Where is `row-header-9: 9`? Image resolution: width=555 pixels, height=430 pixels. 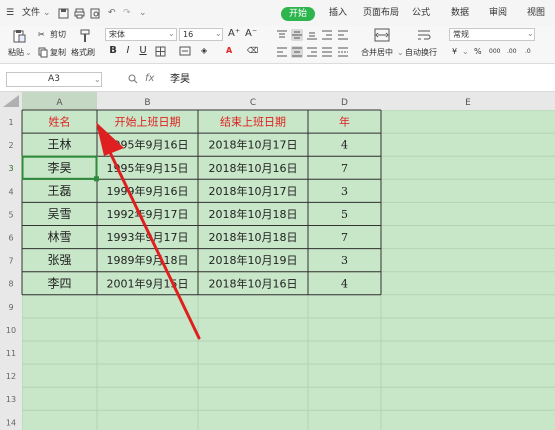
row-header-9: 9 is located at coordinates (10, 307).